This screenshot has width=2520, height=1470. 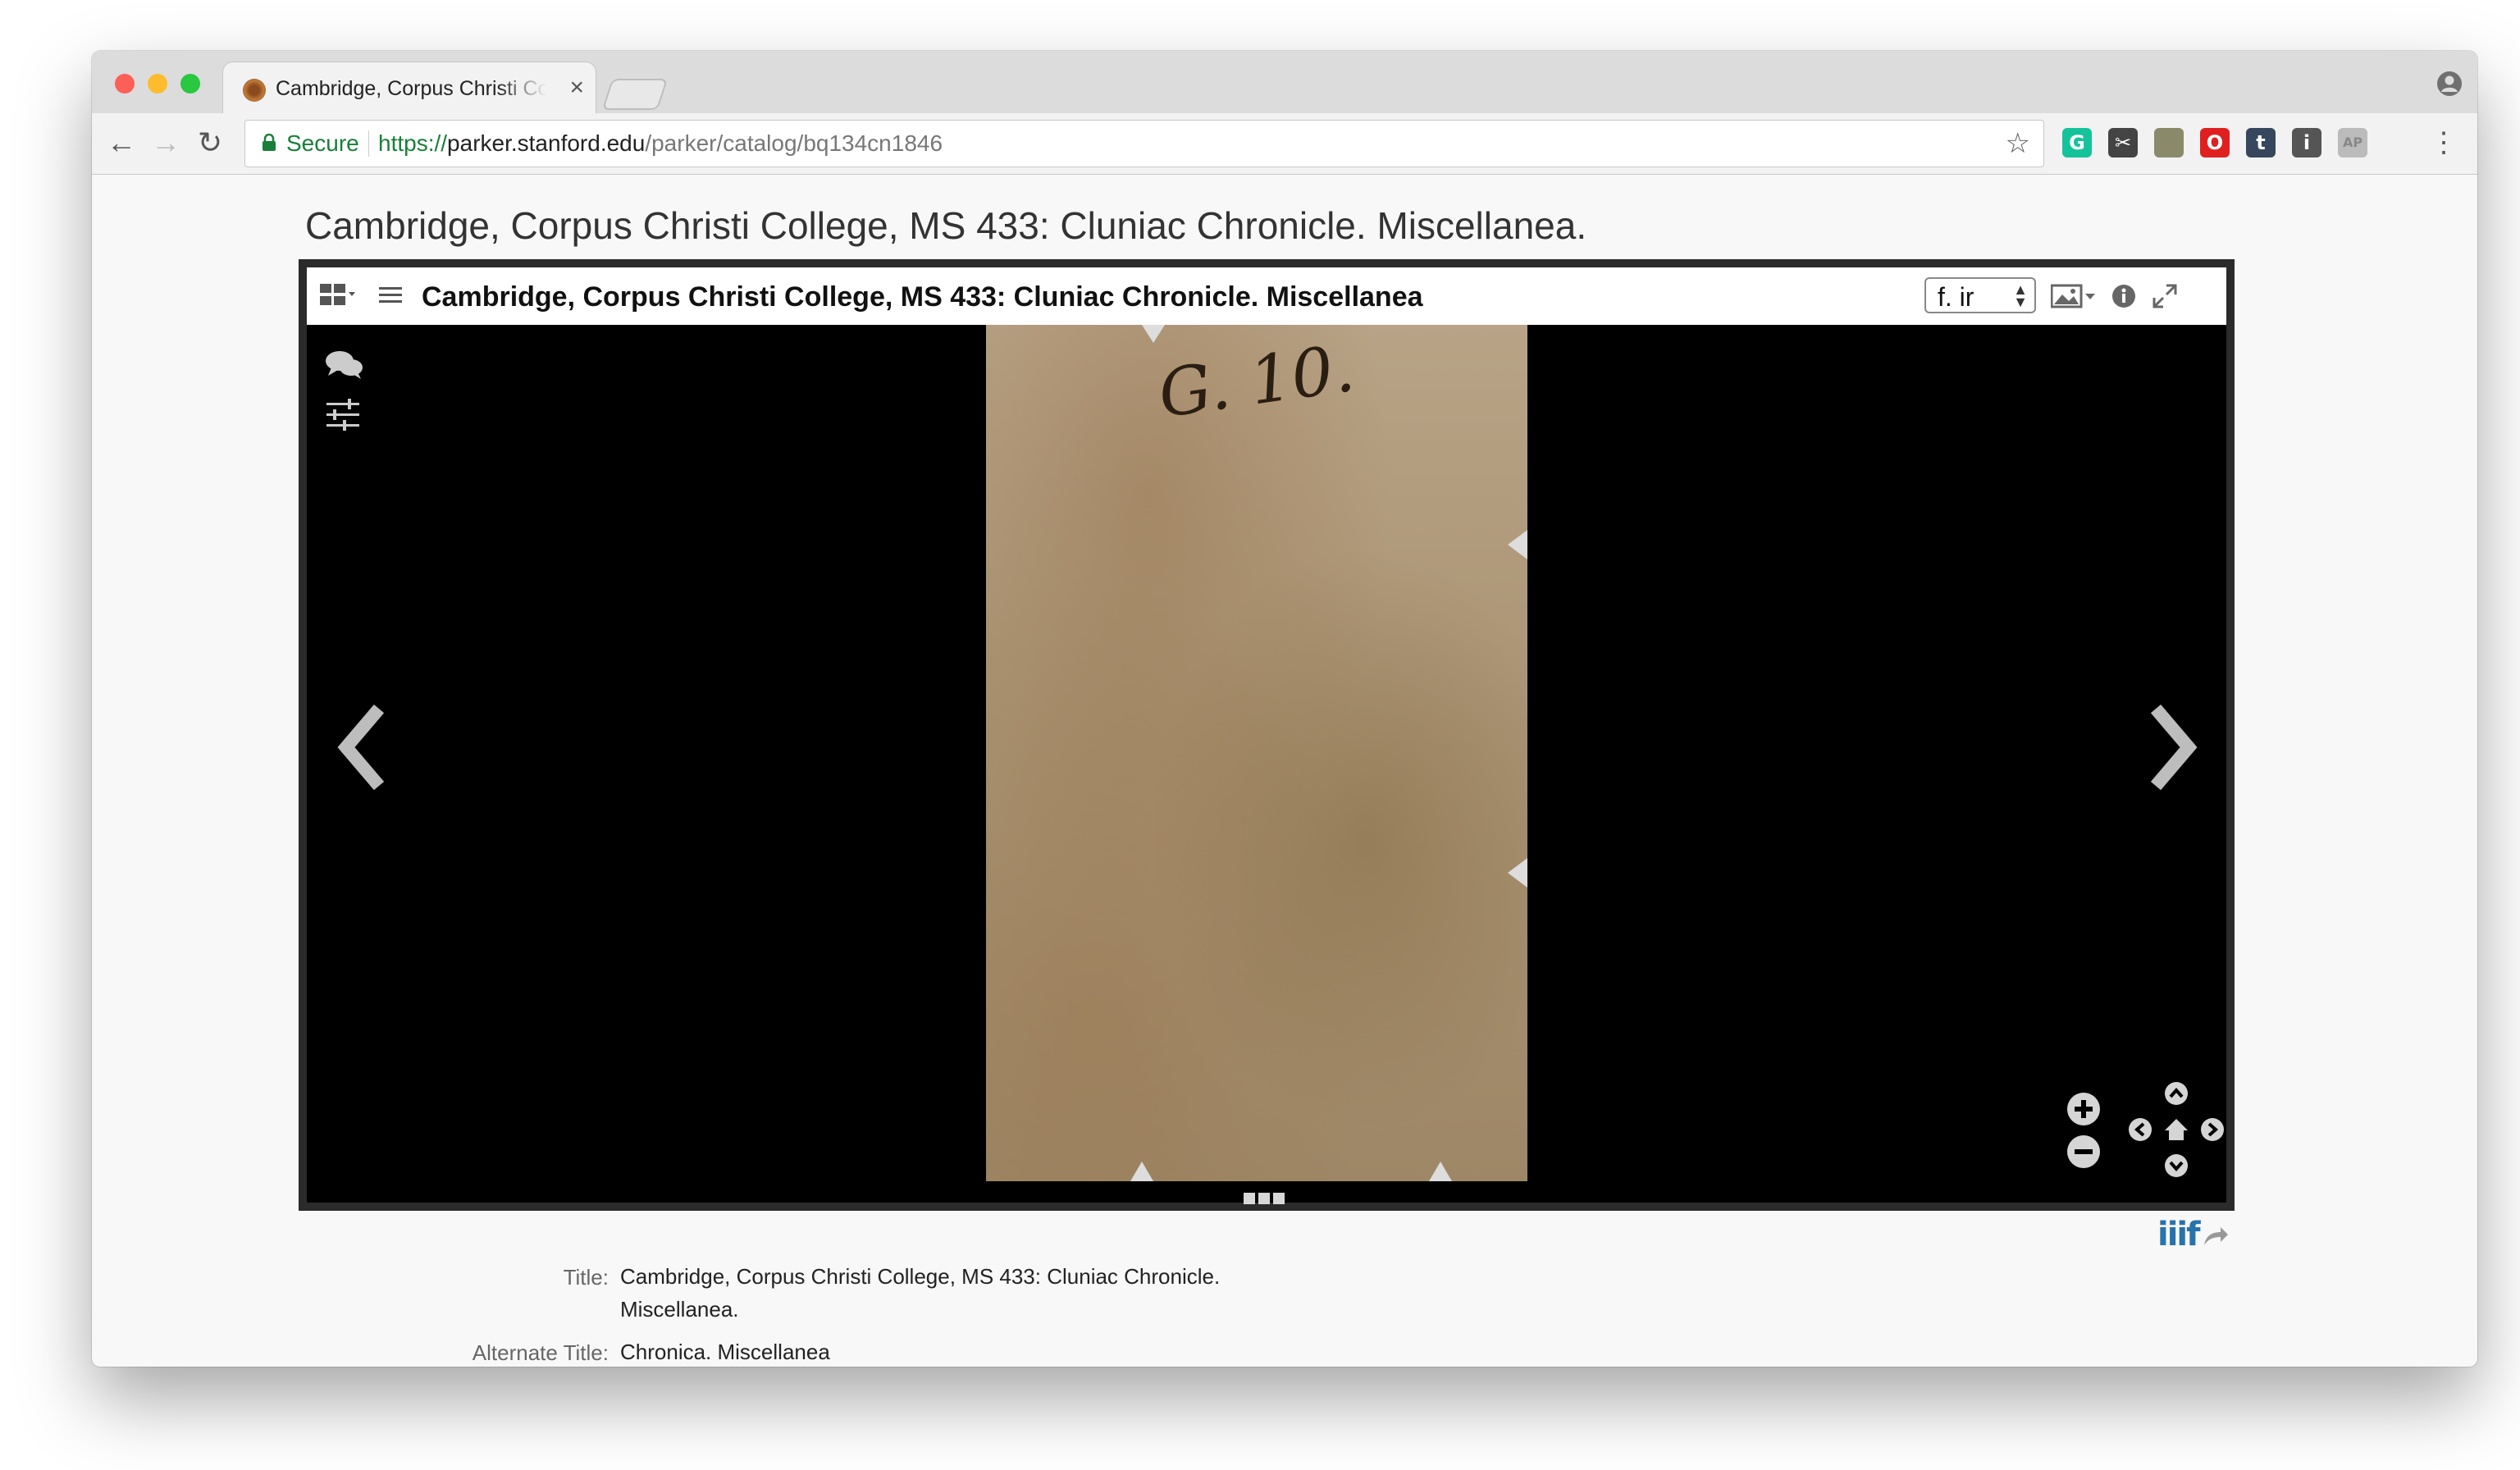 What do you see at coordinates (2177, 1093) in the screenshot?
I see `pan-up-icon` at bounding box center [2177, 1093].